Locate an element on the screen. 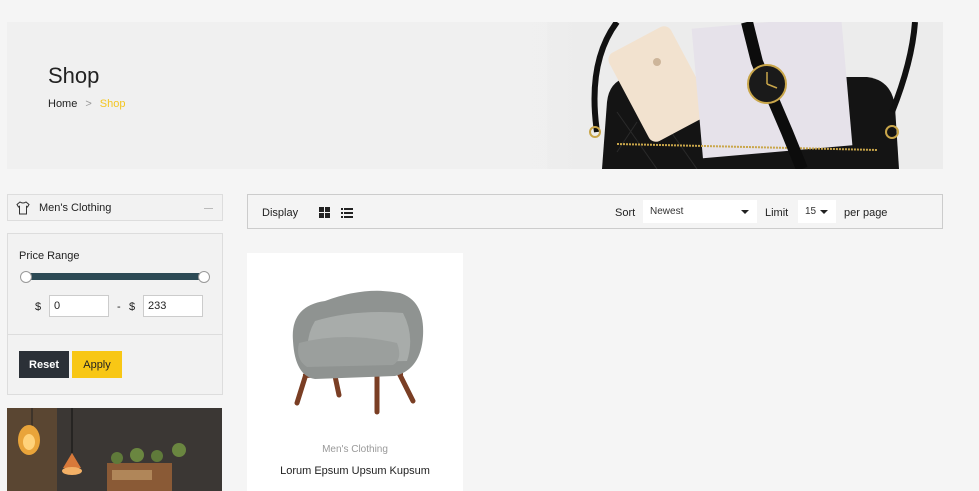 The width and height of the screenshot is (979, 491). shirt-icon is located at coordinates (23, 207).